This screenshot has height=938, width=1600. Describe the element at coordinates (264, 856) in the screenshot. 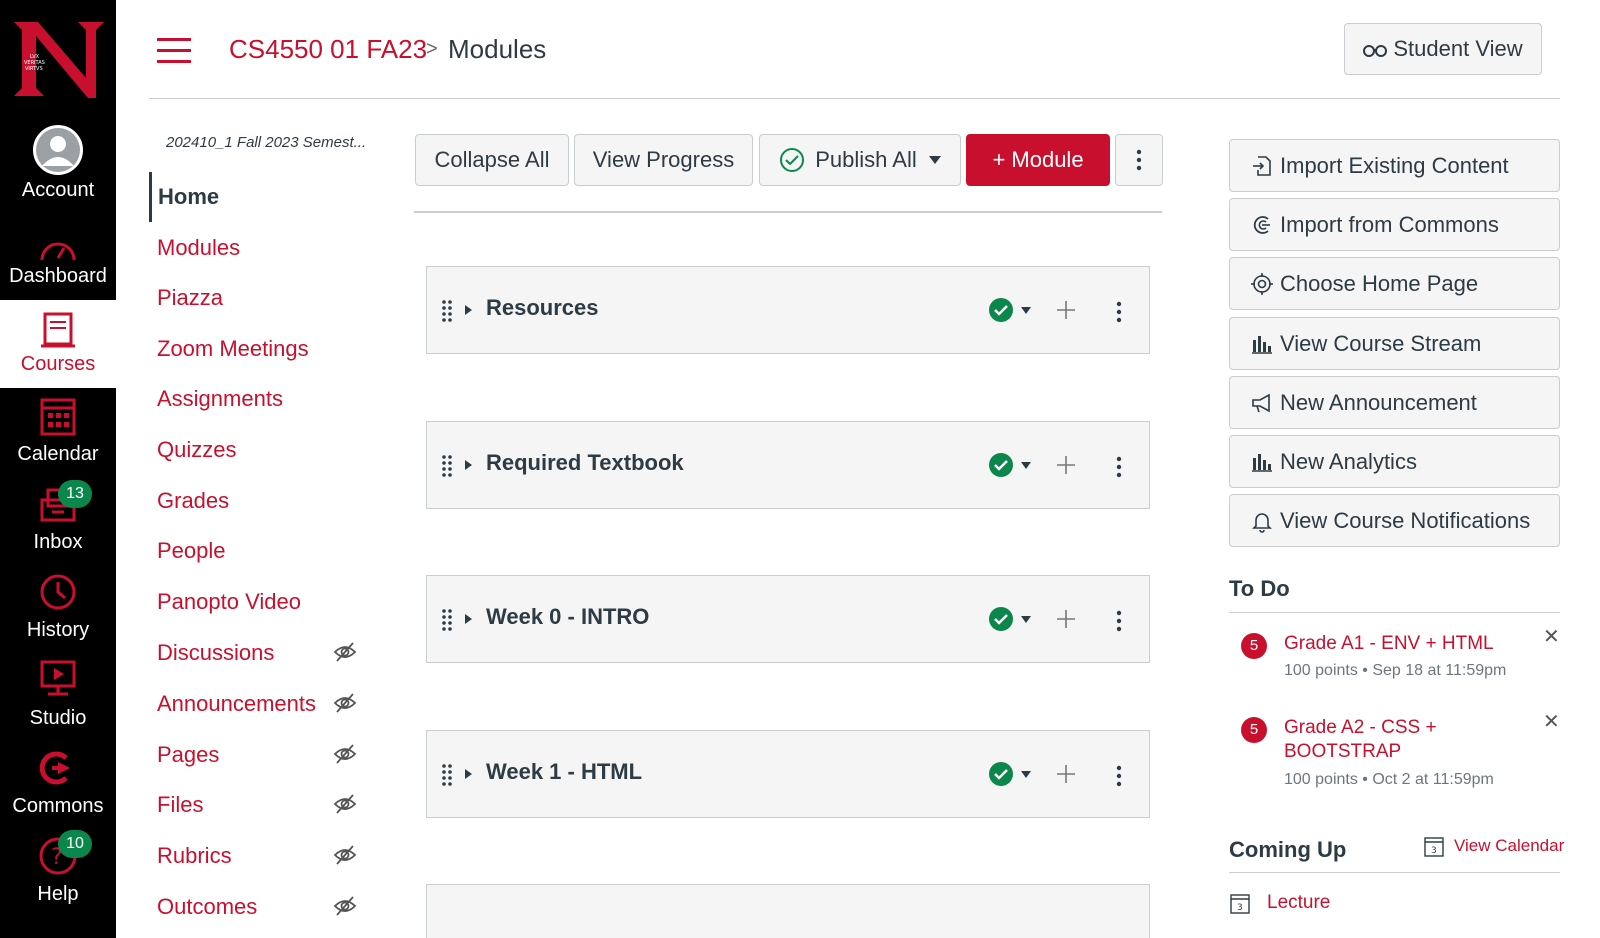

I see `course-nav-rubrics: Rubrics` at that location.